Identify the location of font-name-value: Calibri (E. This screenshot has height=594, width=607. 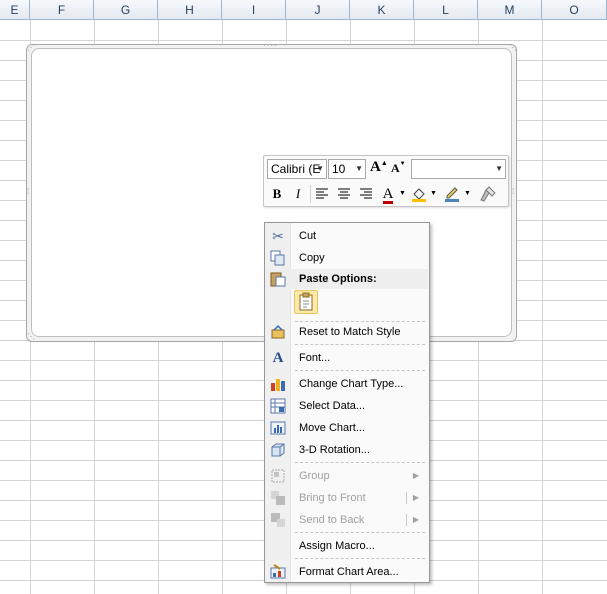
(296, 169).